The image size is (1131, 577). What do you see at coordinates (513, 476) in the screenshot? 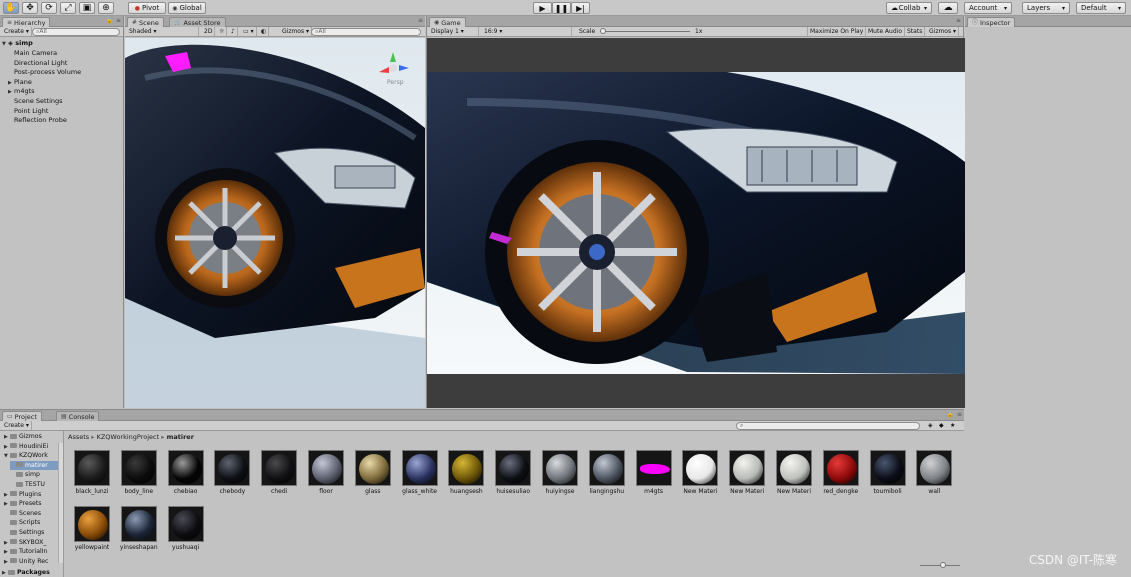
I see `material-asset: huisesuliao` at bounding box center [513, 476].